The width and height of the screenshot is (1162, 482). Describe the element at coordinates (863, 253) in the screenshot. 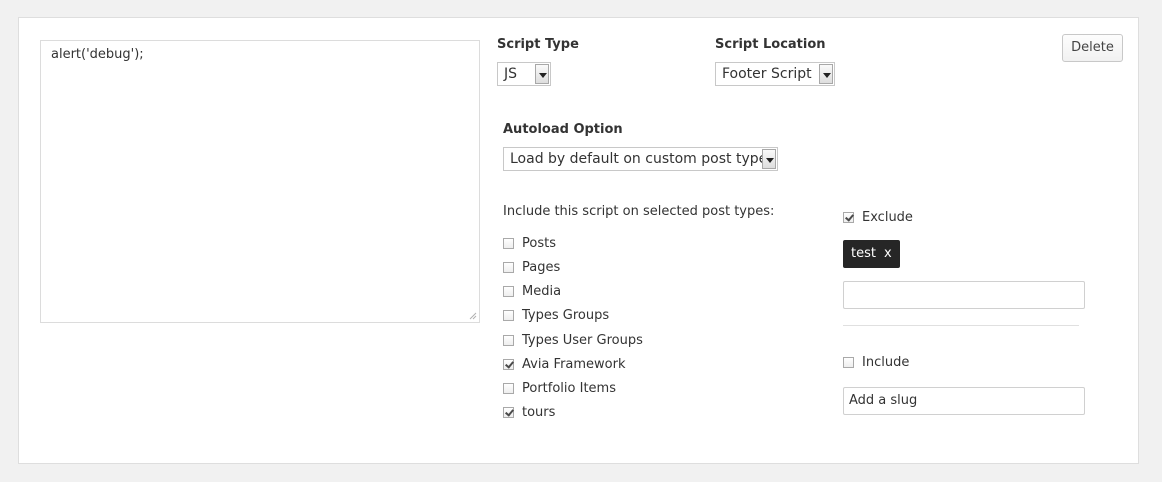

I see `tag-label: test` at that location.